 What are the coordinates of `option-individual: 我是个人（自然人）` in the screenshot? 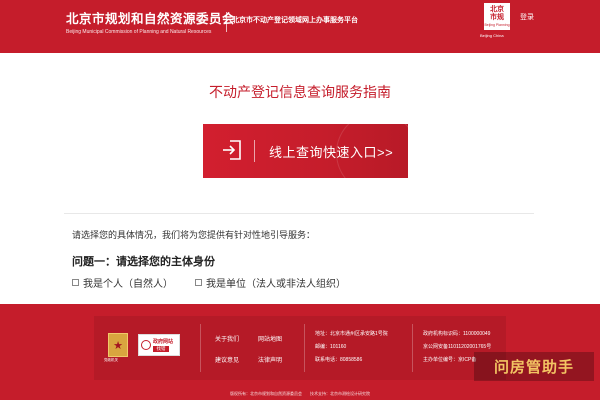 It's located at (122, 282).